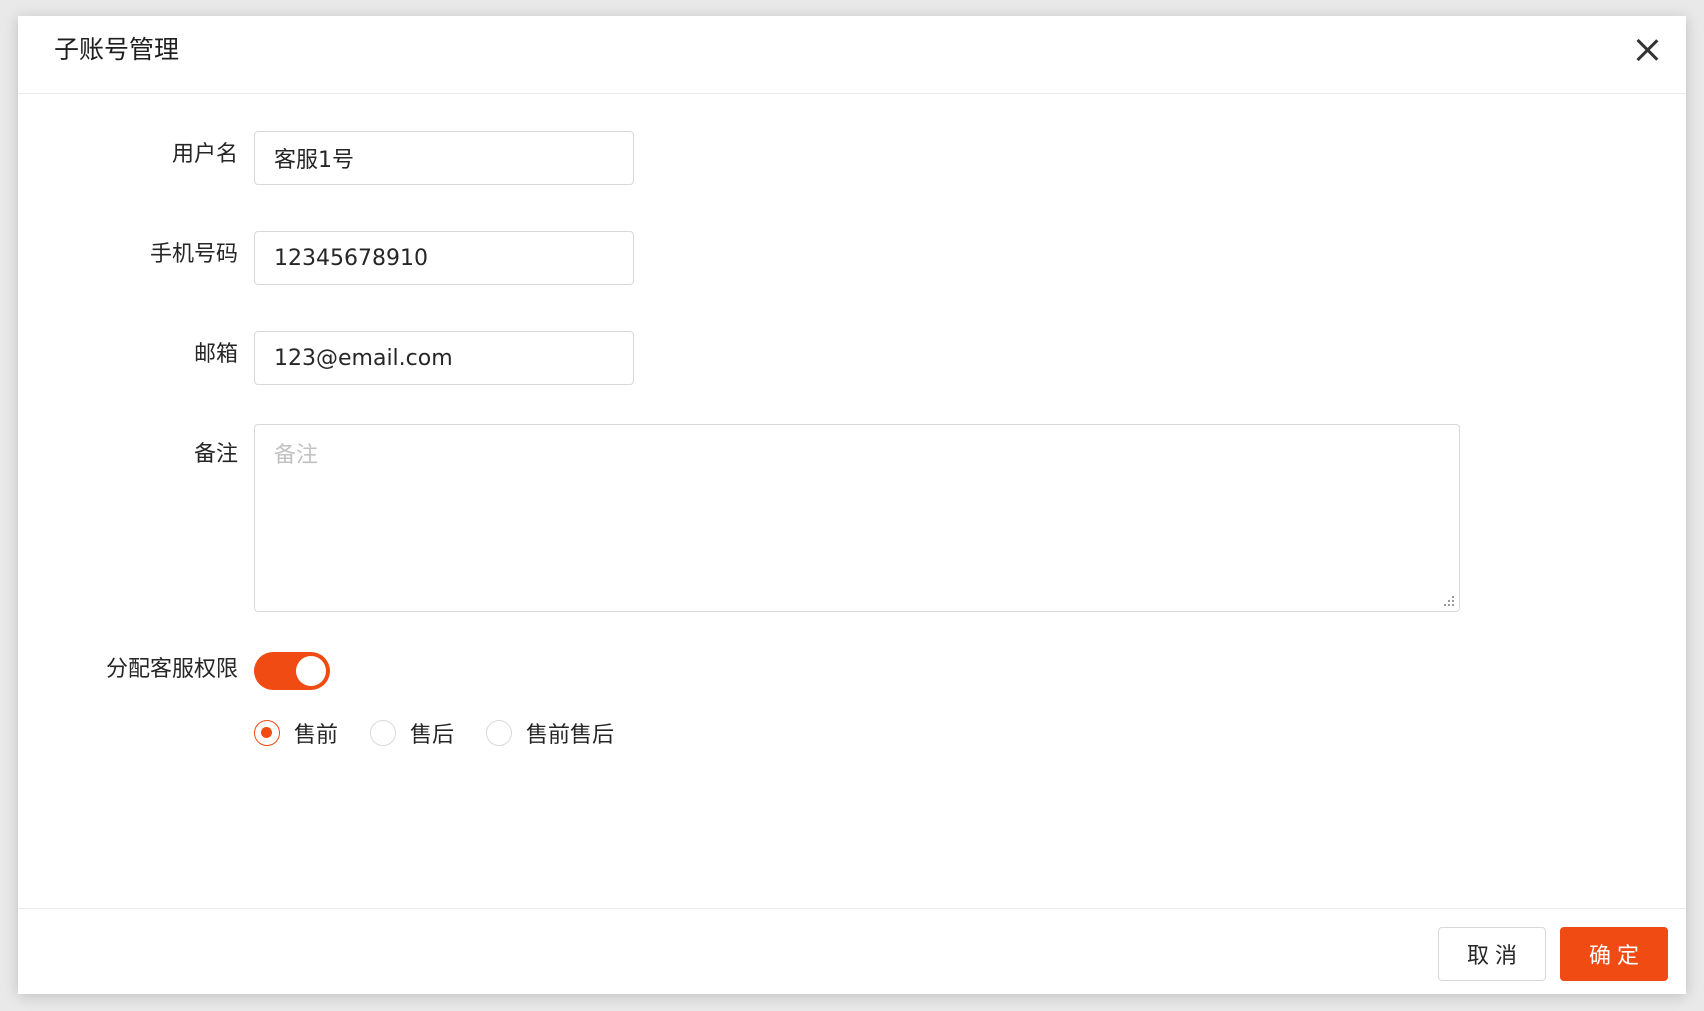 Image resolution: width=1704 pixels, height=1011 pixels. I want to click on radio-aftersale: 售后, so click(412, 733).